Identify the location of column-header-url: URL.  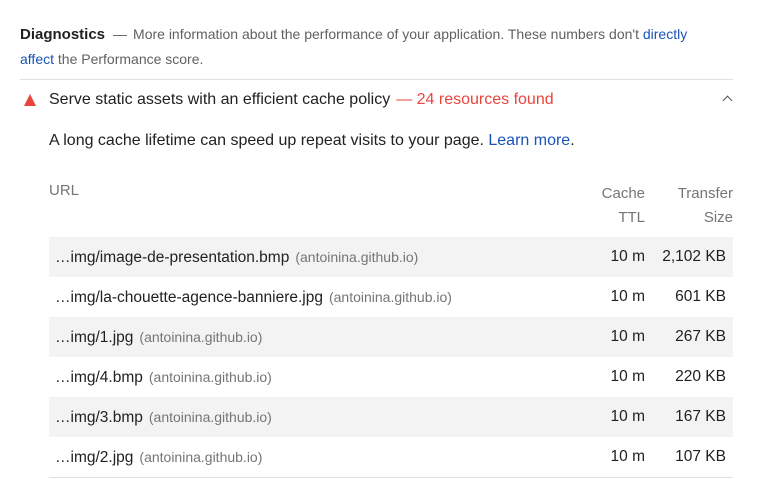
(64, 190).